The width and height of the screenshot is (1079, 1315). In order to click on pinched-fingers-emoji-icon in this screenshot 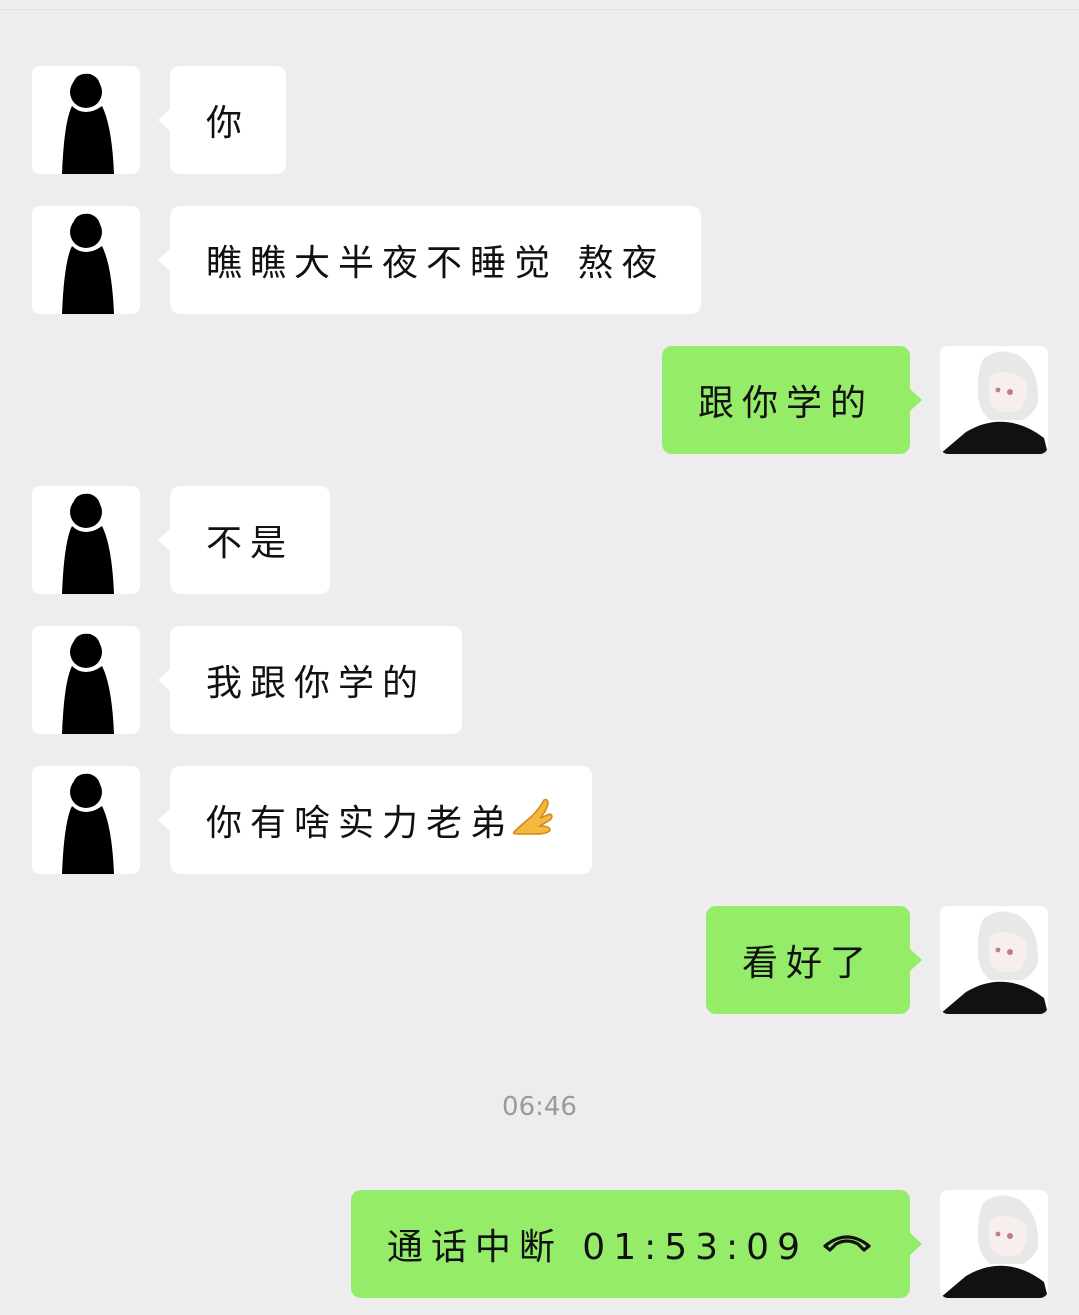, I will do `click(533, 820)`.